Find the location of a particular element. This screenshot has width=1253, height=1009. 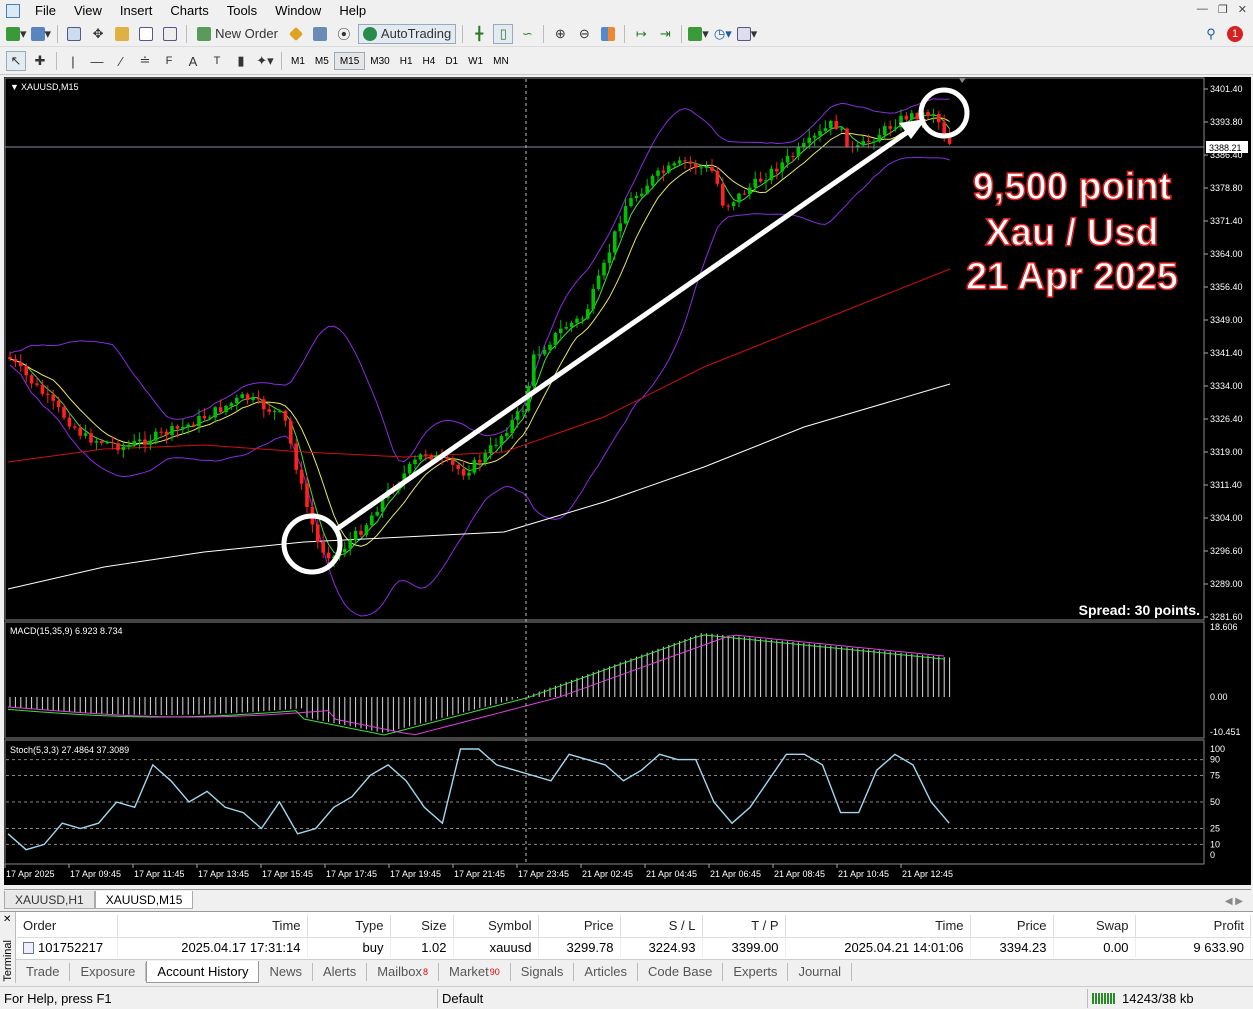

terminal-icon is located at coordinates (146, 34).